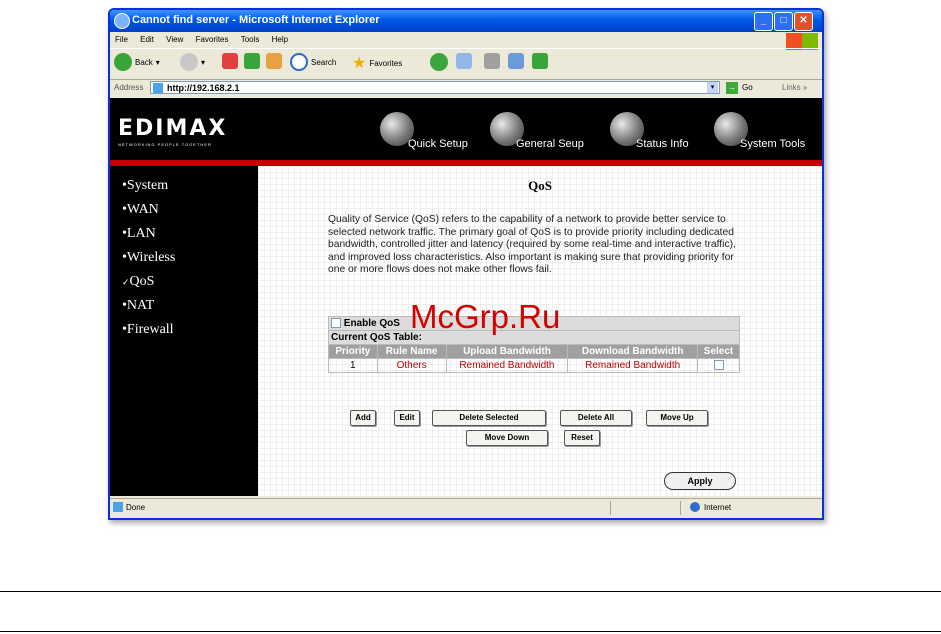  Describe the element at coordinates (763, 21) in the screenshot. I see `minimize-button: _` at that location.